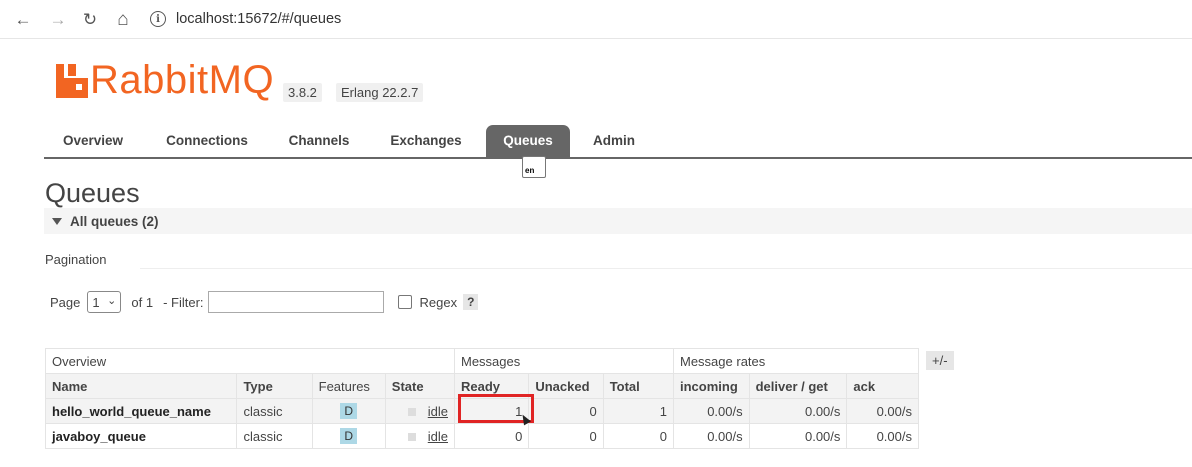 This screenshot has height=467, width=1192. I want to click on reload-icon: ↻, so click(90, 19).